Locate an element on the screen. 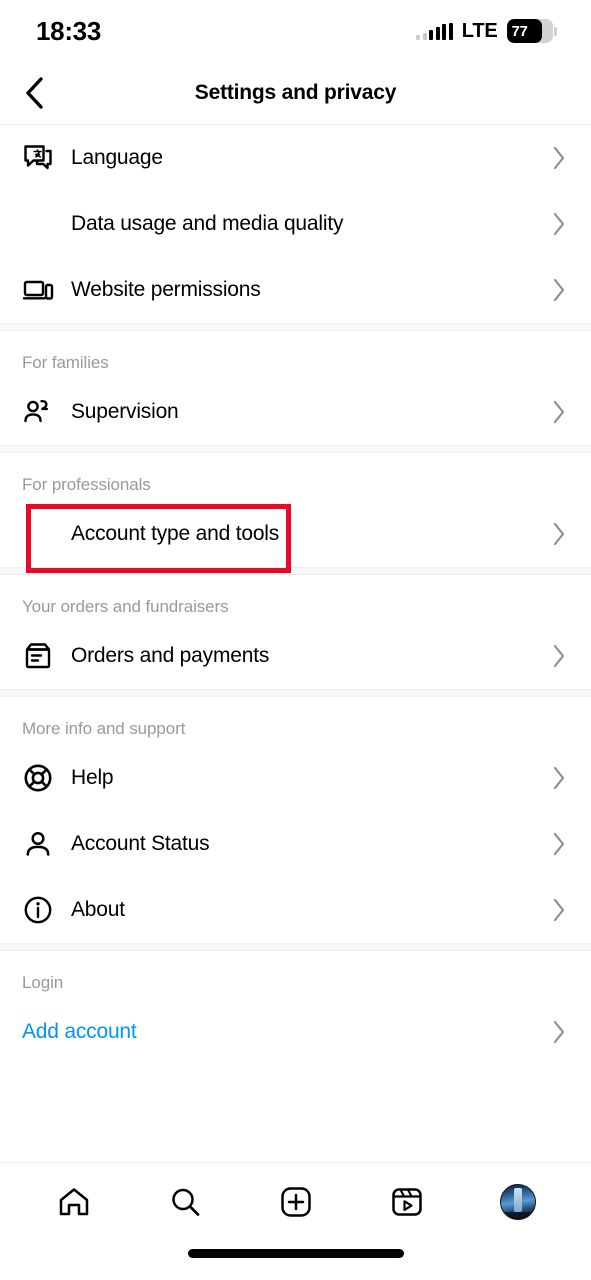 The image size is (591, 1280). status-indicators: LTE 77 is located at coordinates (486, 31).